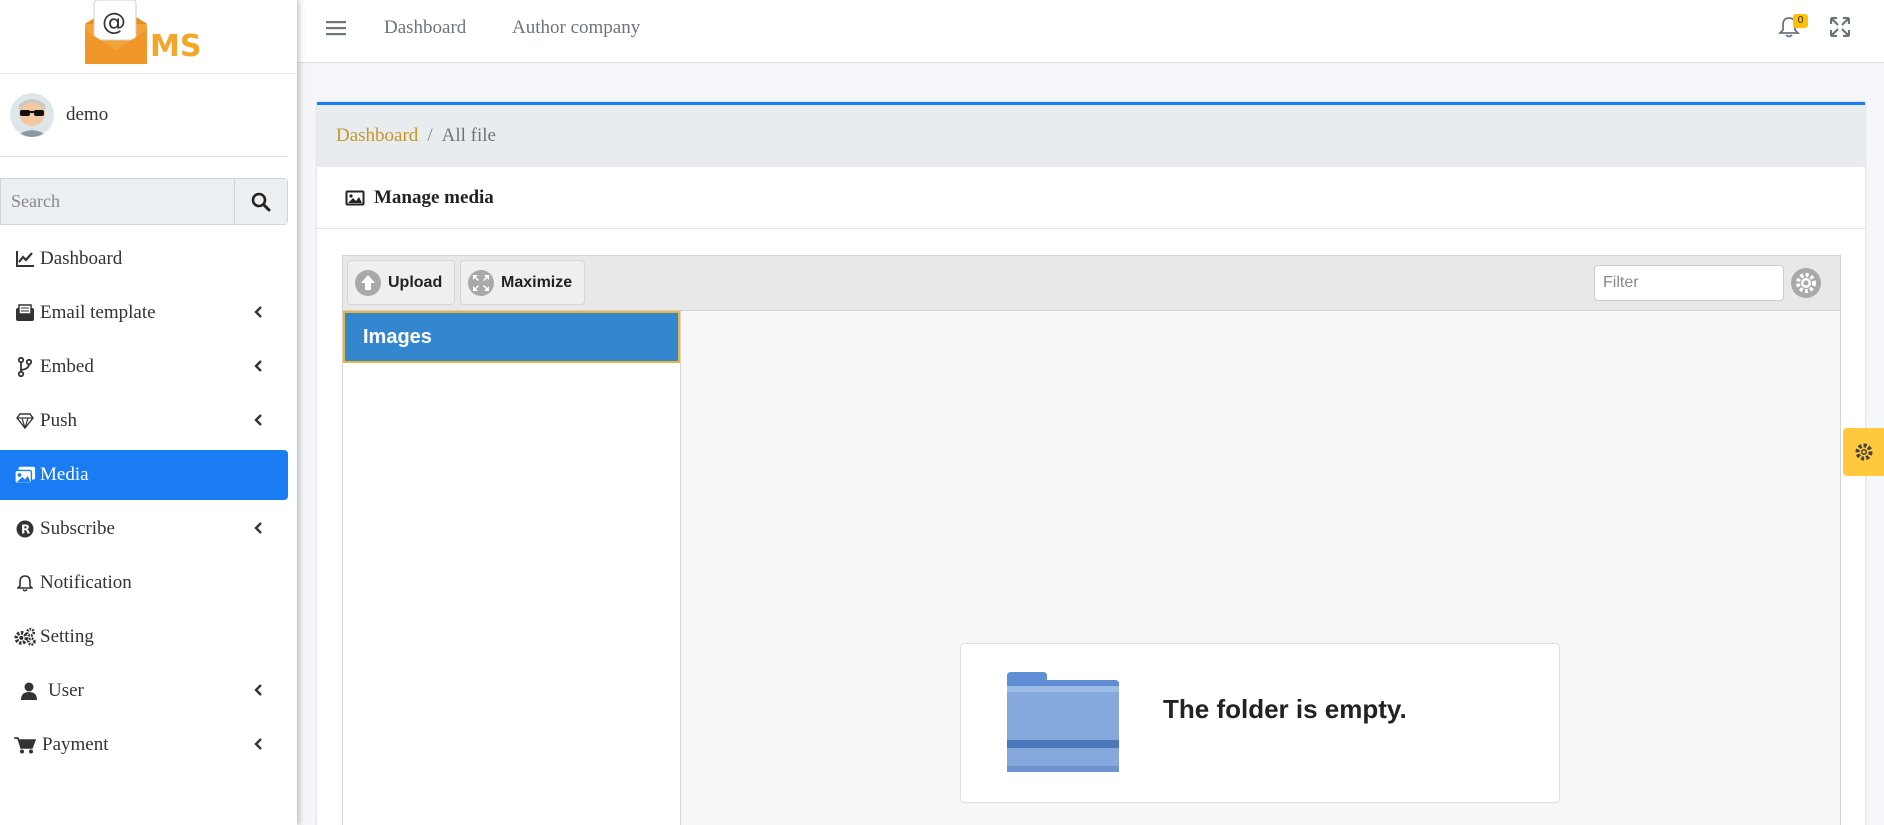 This screenshot has width=1884, height=825. I want to click on registered-icon: R, so click(25, 529).